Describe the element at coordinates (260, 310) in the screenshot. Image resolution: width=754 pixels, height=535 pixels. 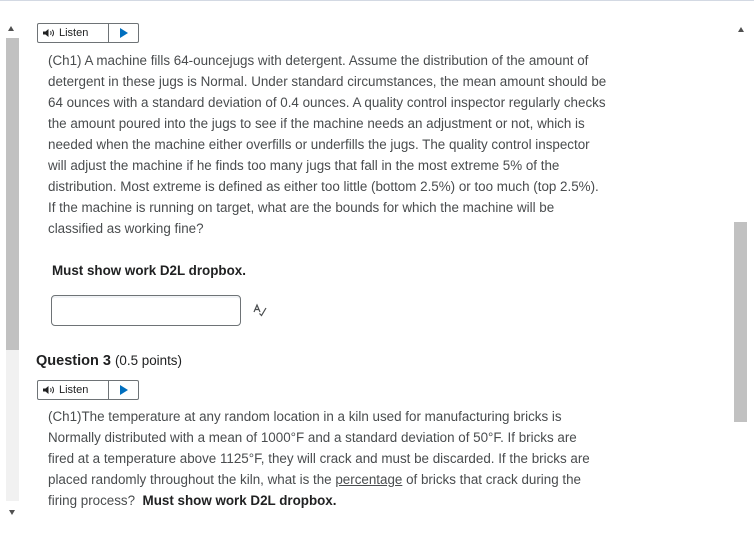
I see `spellcheck-icon` at that location.